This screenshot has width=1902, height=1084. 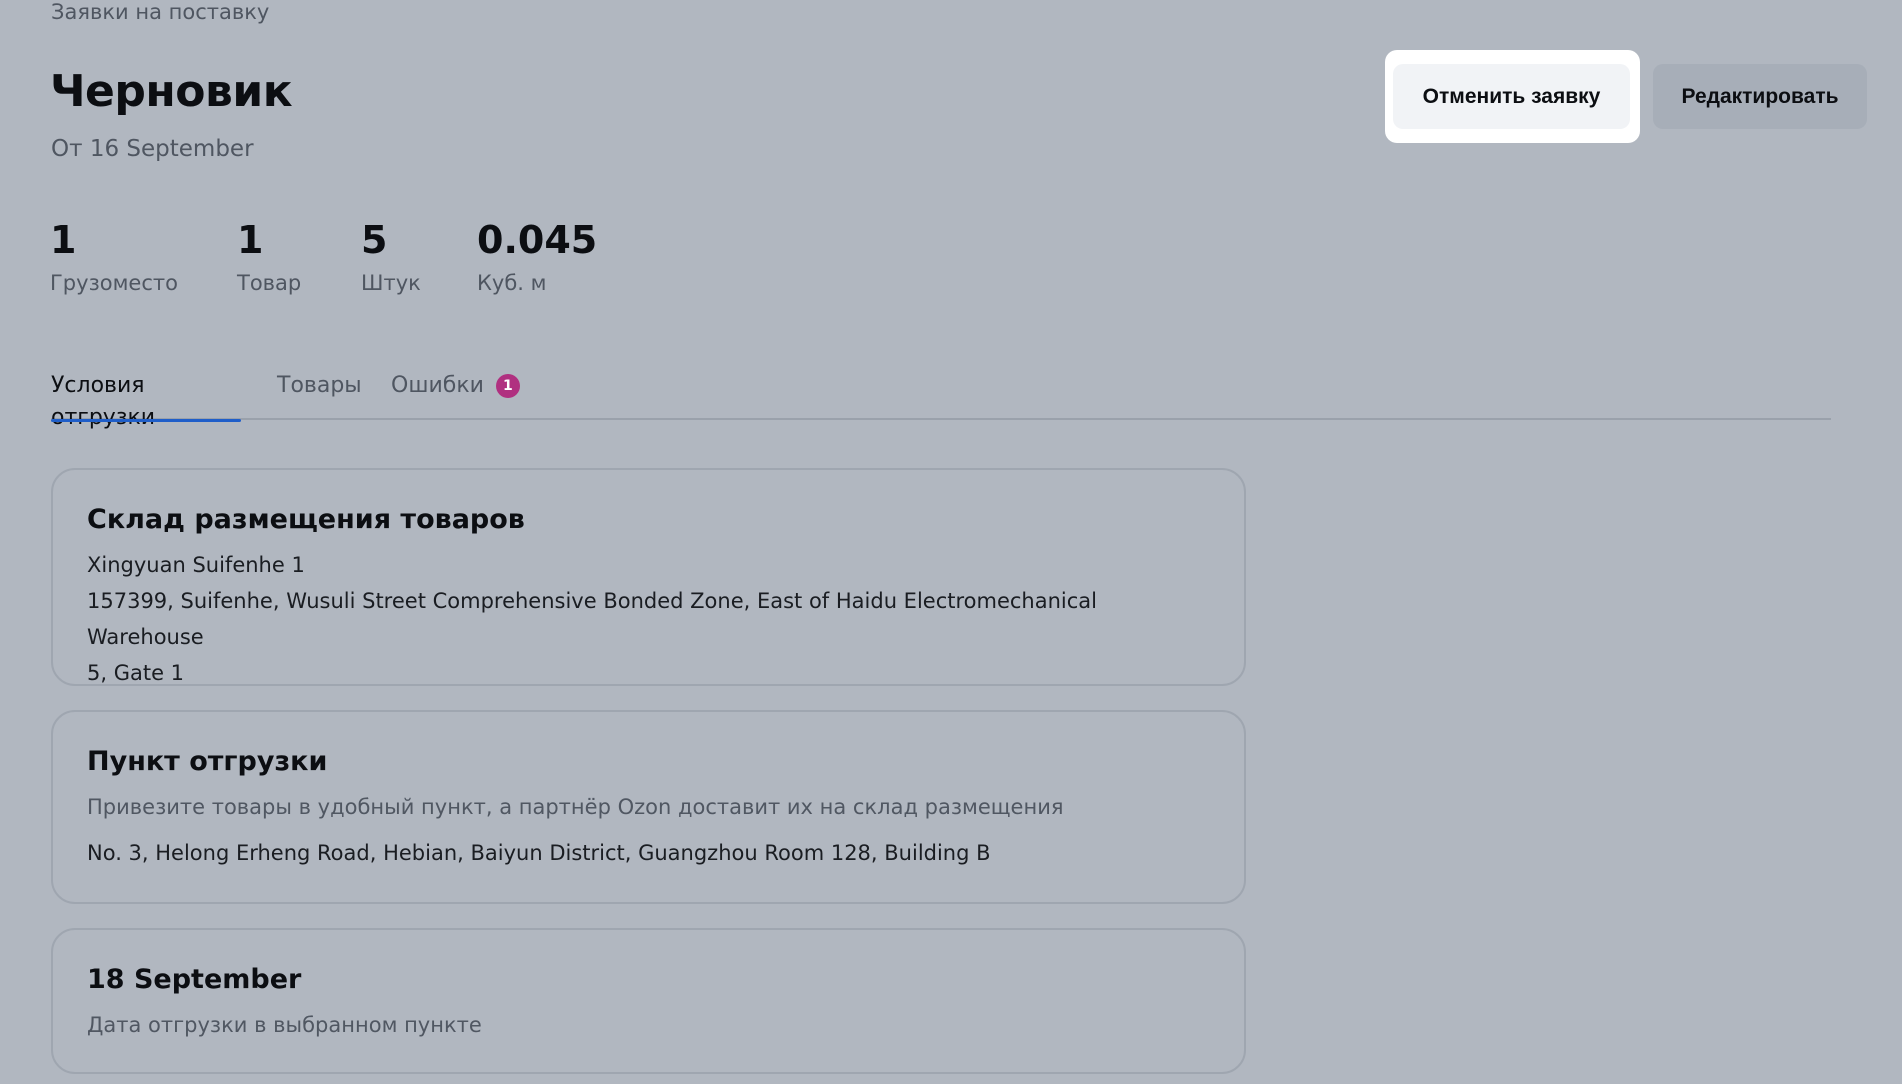 What do you see at coordinates (374, 240) in the screenshot?
I see `stat-value: 5` at bounding box center [374, 240].